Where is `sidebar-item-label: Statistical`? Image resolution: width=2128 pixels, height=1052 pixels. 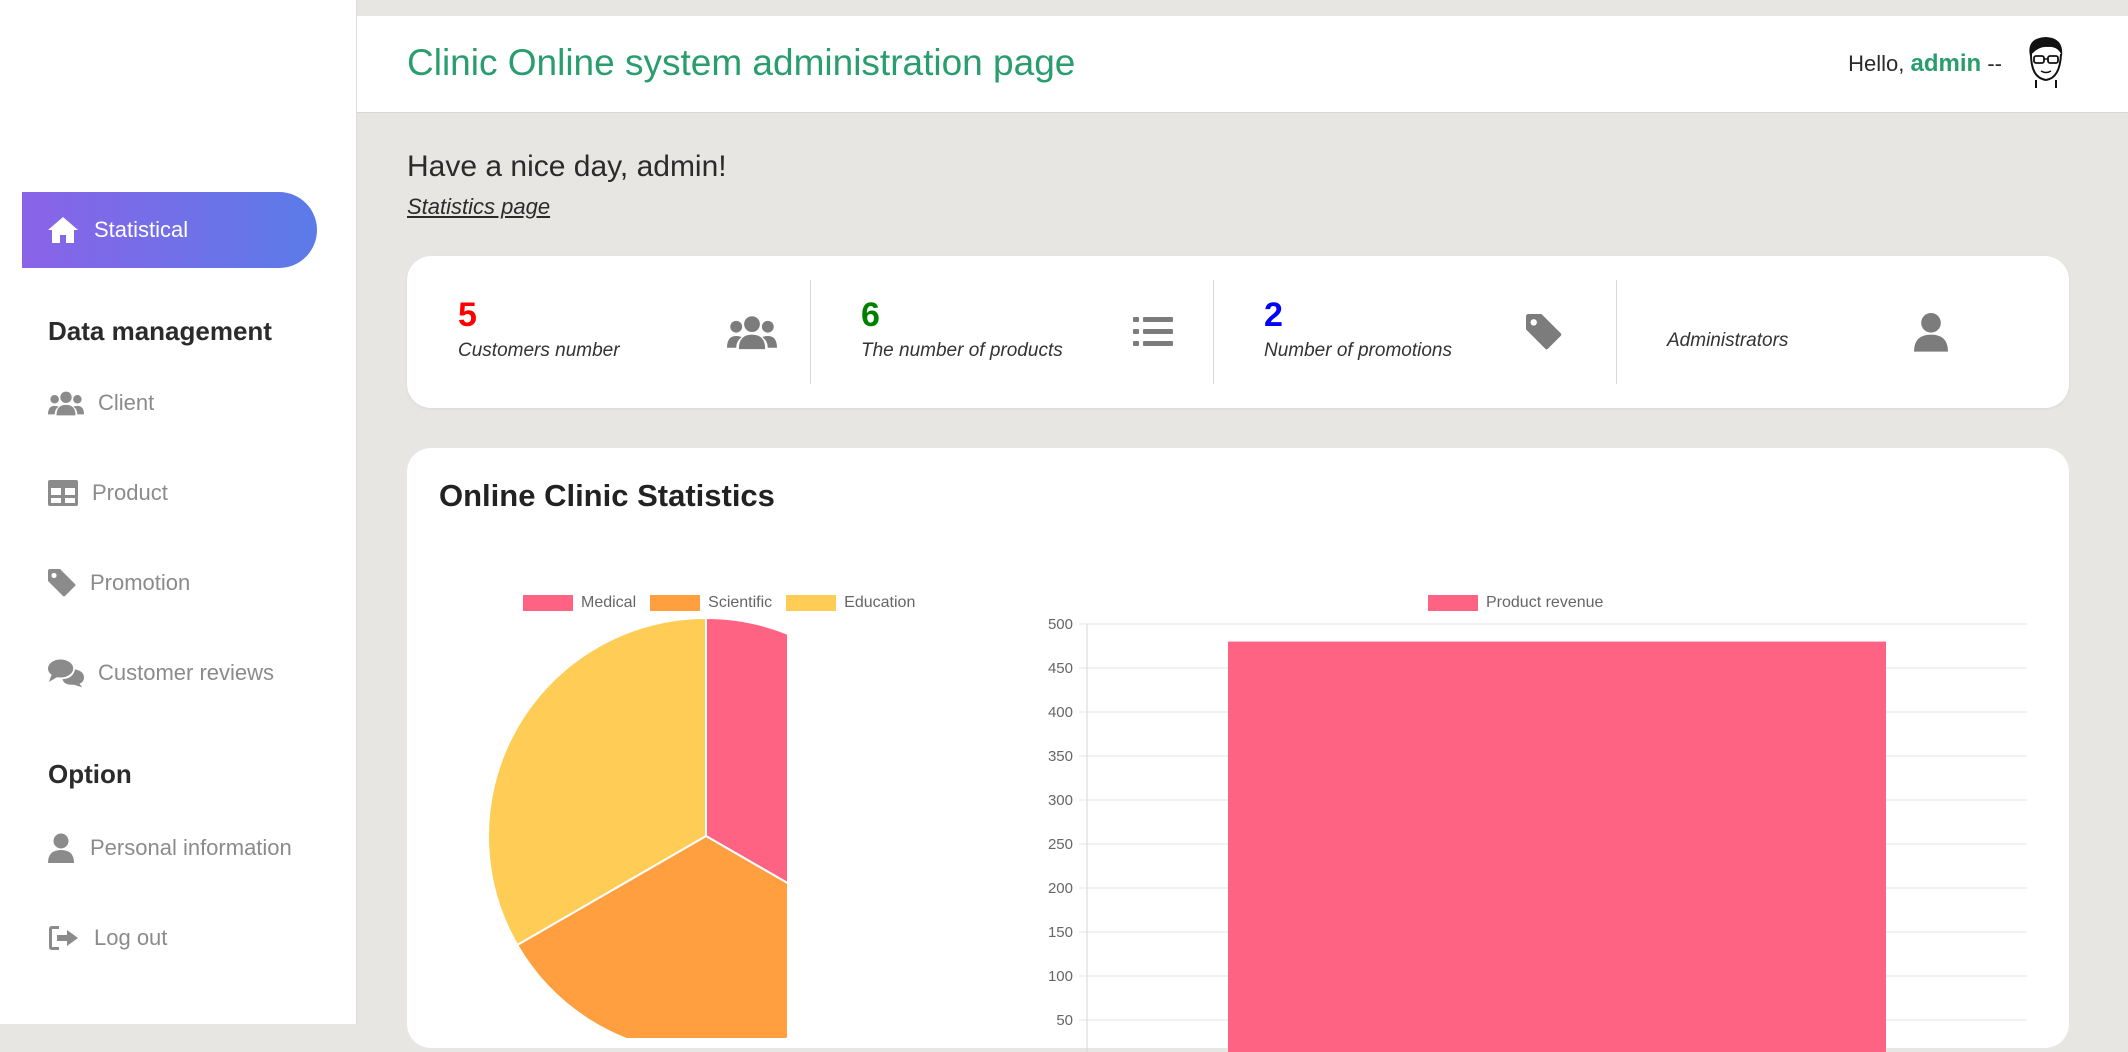 sidebar-item-label: Statistical is located at coordinates (141, 229).